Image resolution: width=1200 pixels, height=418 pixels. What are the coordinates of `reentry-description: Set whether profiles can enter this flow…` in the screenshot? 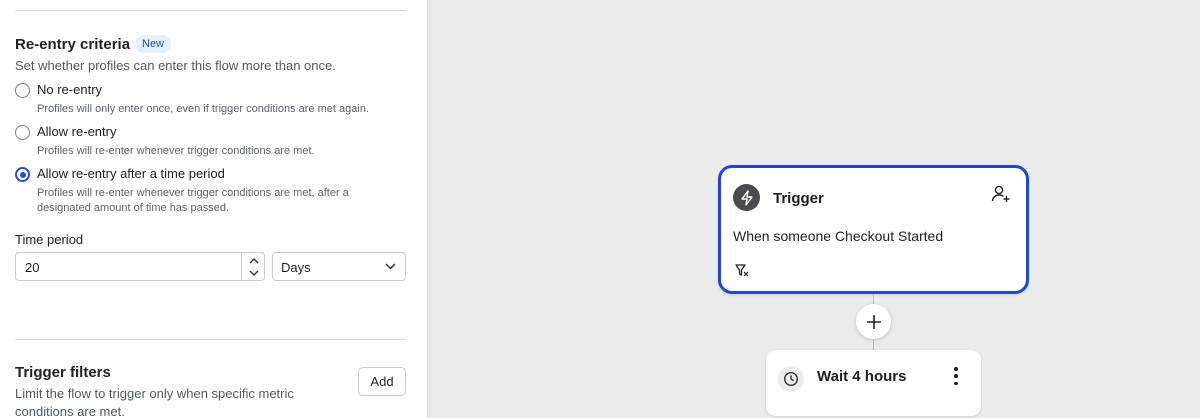 It's located at (175, 65).